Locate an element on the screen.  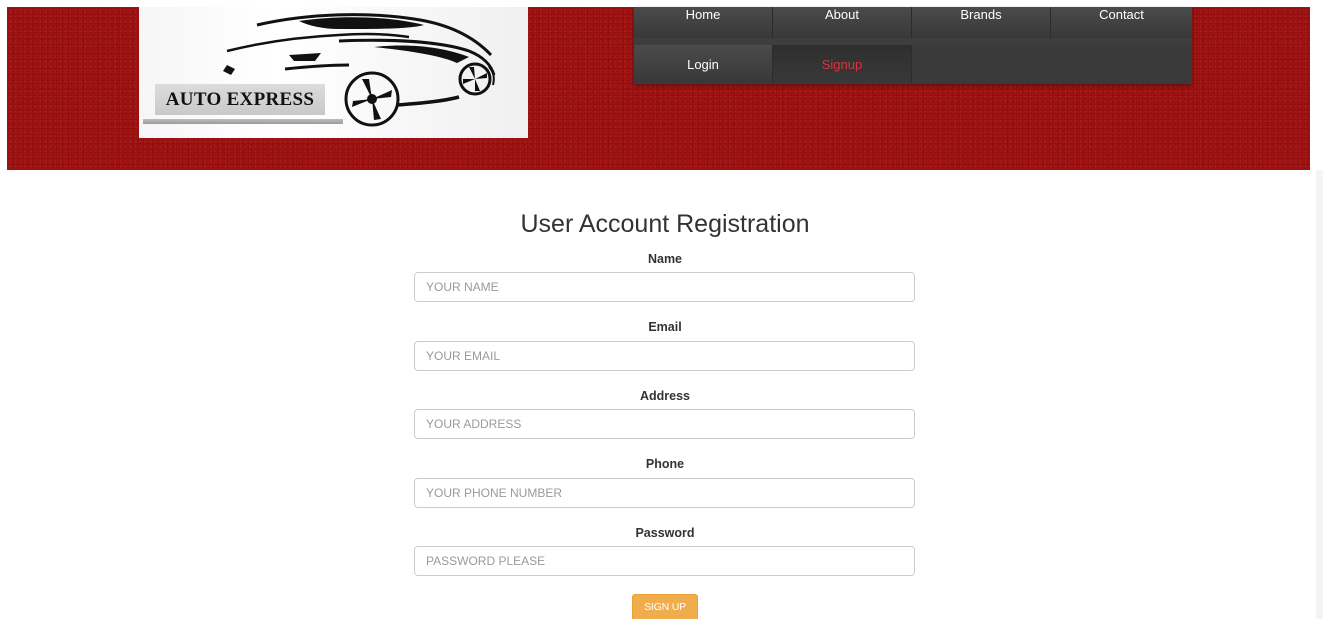
password-label: Password is located at coordinates (665, 533).